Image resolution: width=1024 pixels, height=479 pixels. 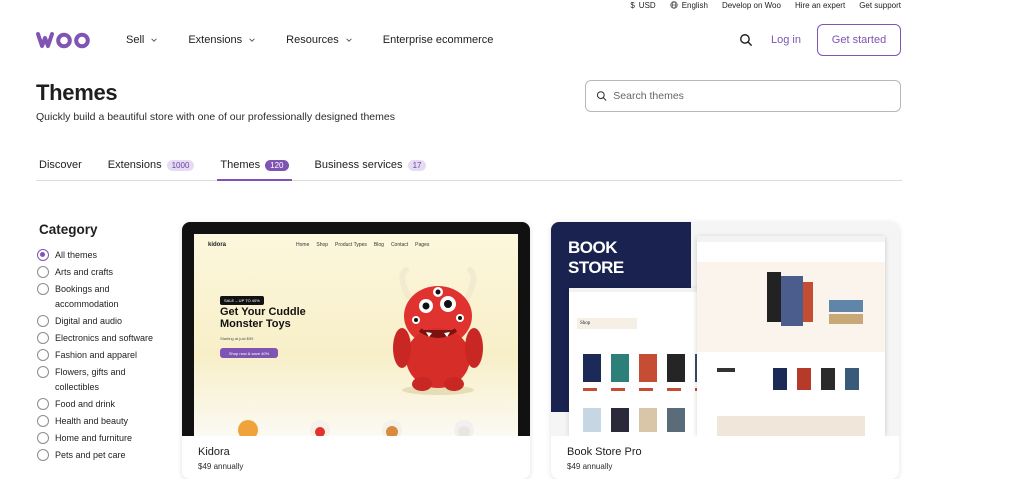 I want to click on login-link: Log in, so click(x=786, y=40).